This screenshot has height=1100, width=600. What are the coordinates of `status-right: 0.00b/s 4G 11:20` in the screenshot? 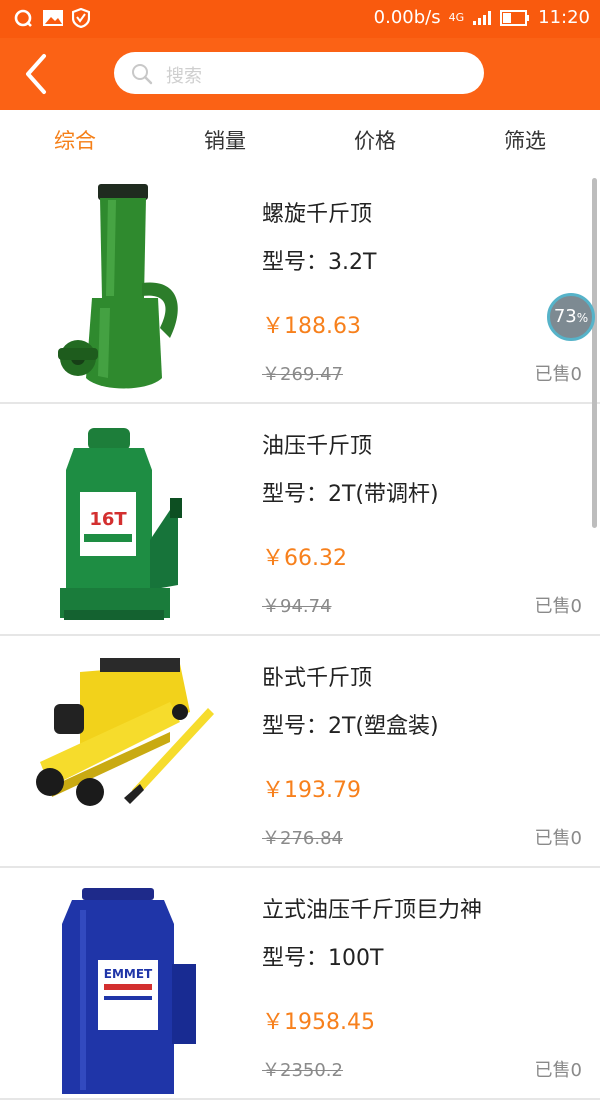 It's located at (482, 17).